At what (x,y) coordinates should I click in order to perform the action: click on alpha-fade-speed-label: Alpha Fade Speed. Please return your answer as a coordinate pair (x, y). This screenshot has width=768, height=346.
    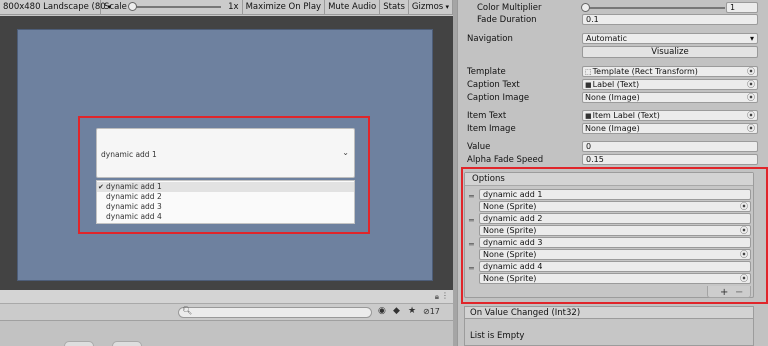
    Looking at the image, I should click on (505, 160).